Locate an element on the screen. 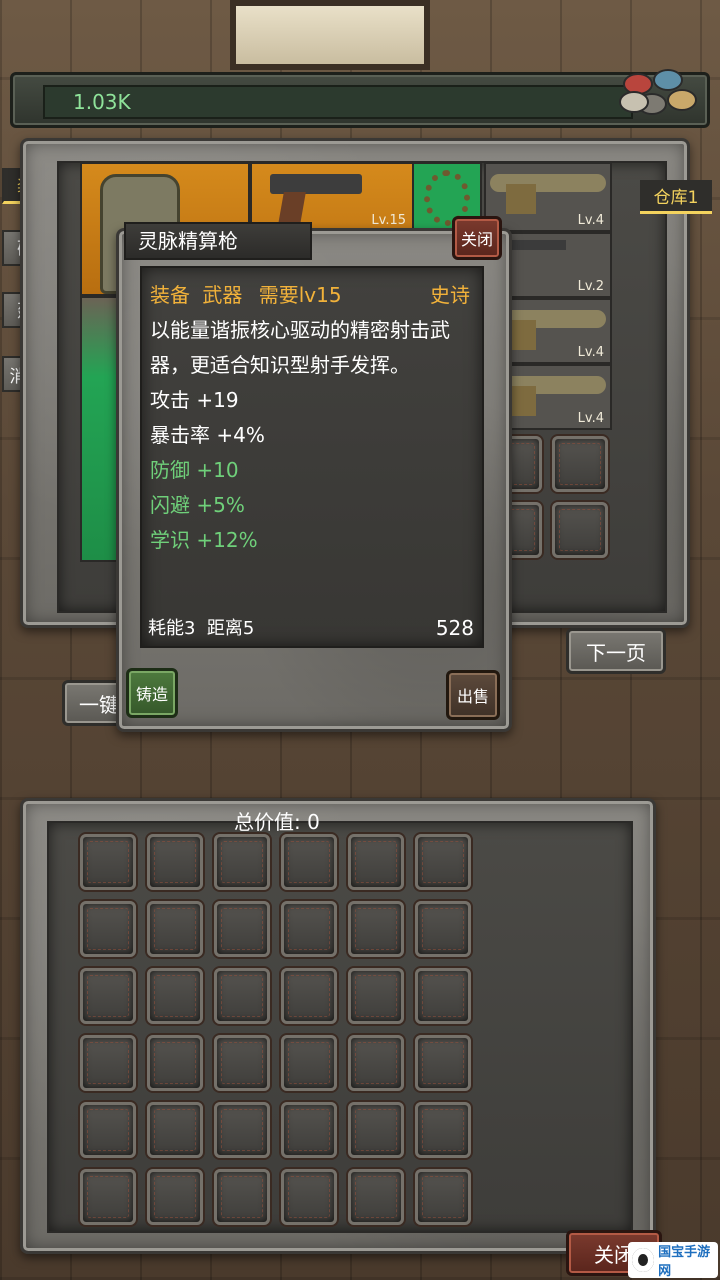  popup-footer: 耗能3 距离5 528 is located at coordinates (311, 625).